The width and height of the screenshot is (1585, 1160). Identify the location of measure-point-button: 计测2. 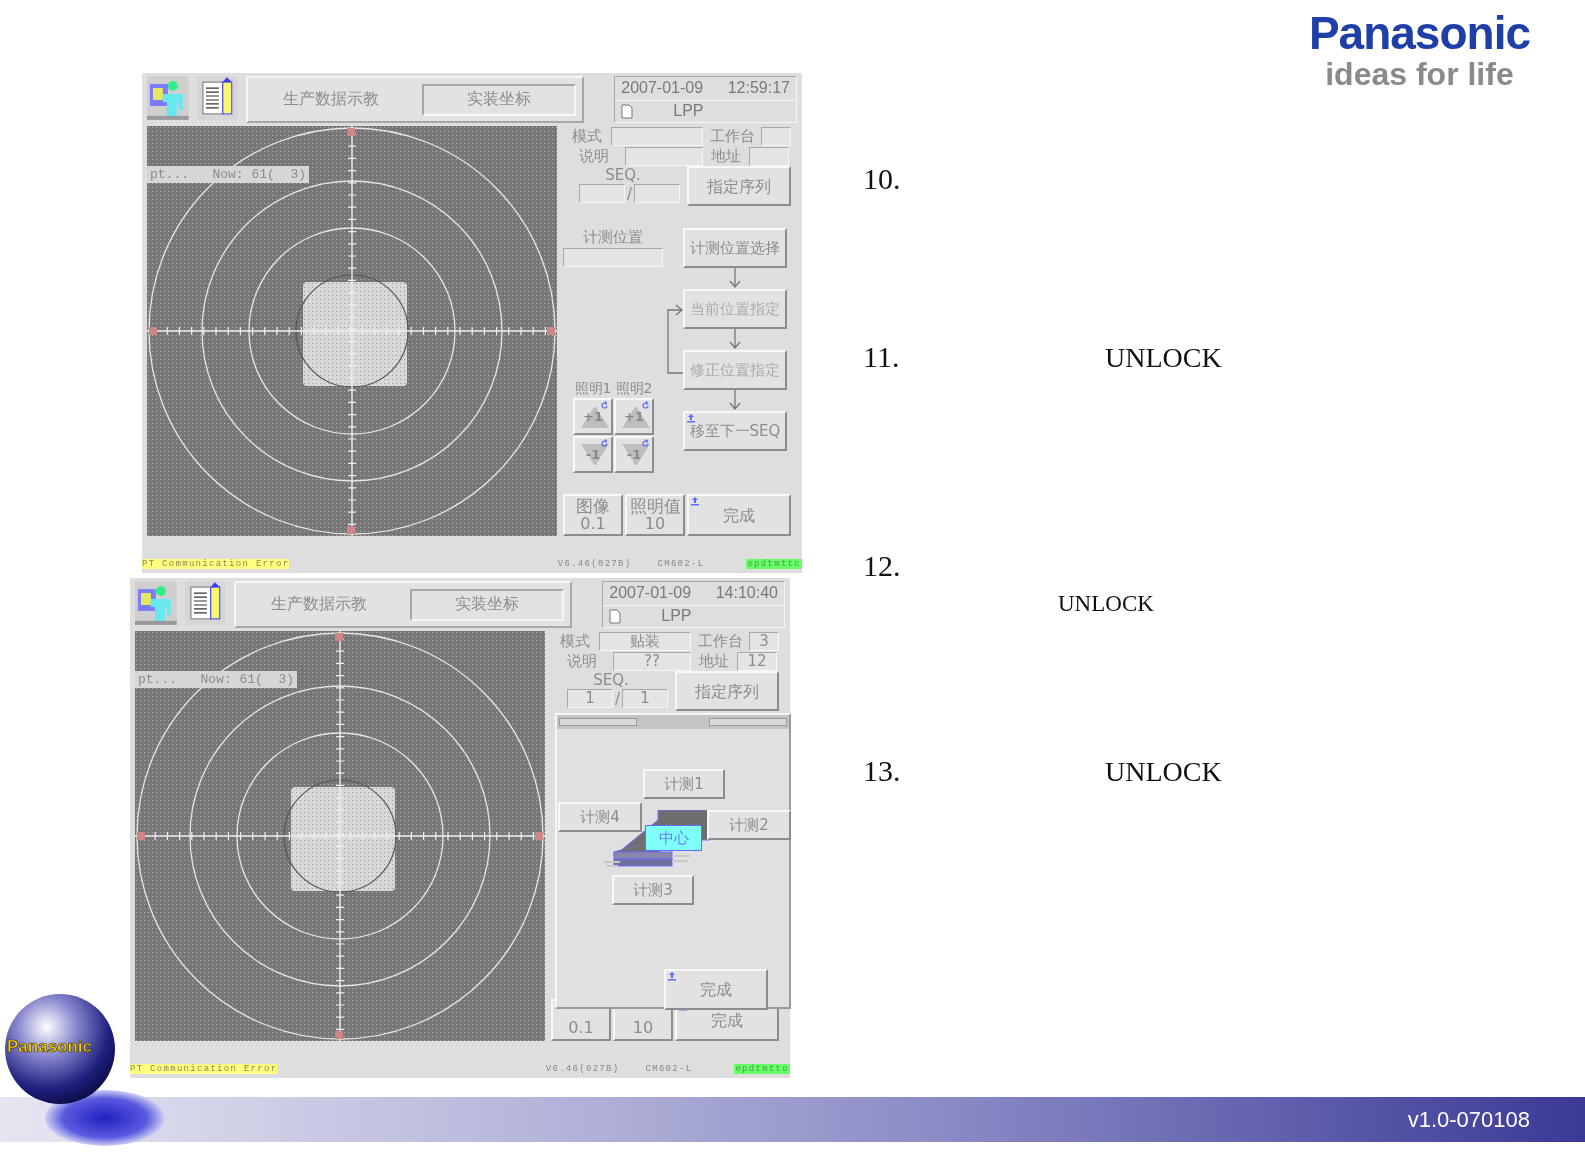
(749, 825).